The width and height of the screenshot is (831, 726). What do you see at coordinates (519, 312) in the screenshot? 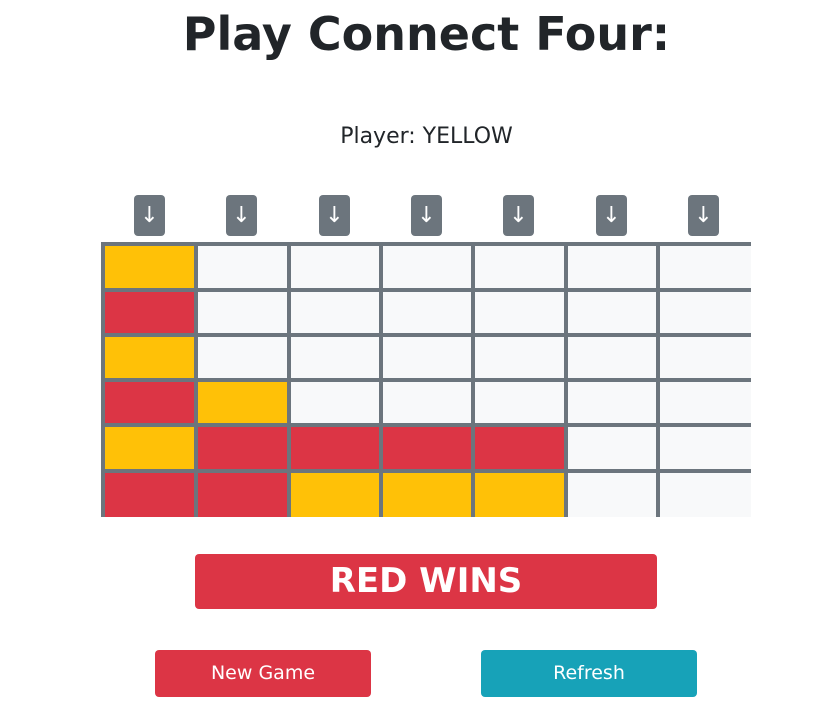
I see `board-cell-r2-c5` at bounding box center [519, 312].